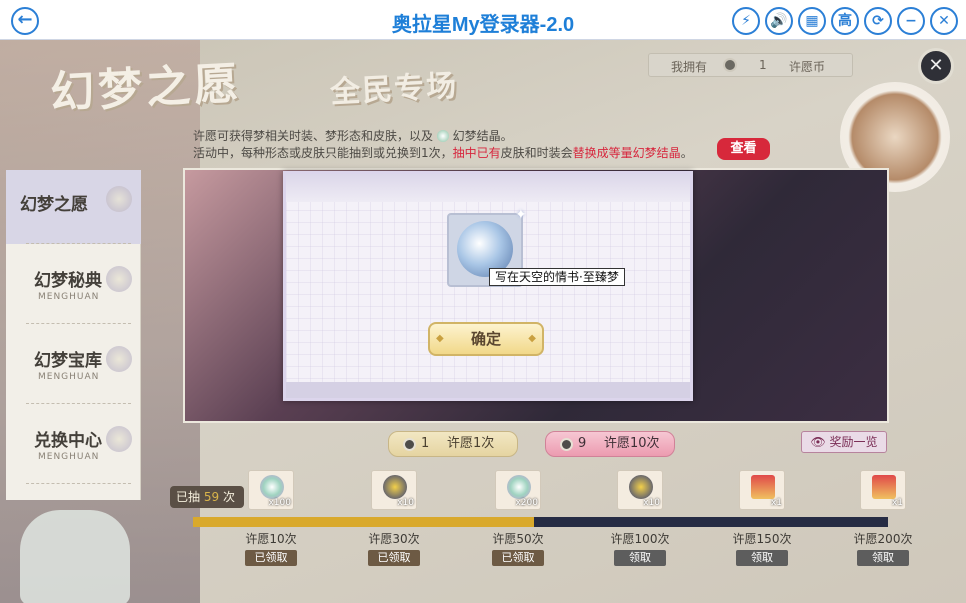 This screenshot has width=966, height=603. What do you see at coordinates (476, 153) in the screenshot?
I see `desc-highlight-owned: 抽中已有` at bounding box center [476, 153].